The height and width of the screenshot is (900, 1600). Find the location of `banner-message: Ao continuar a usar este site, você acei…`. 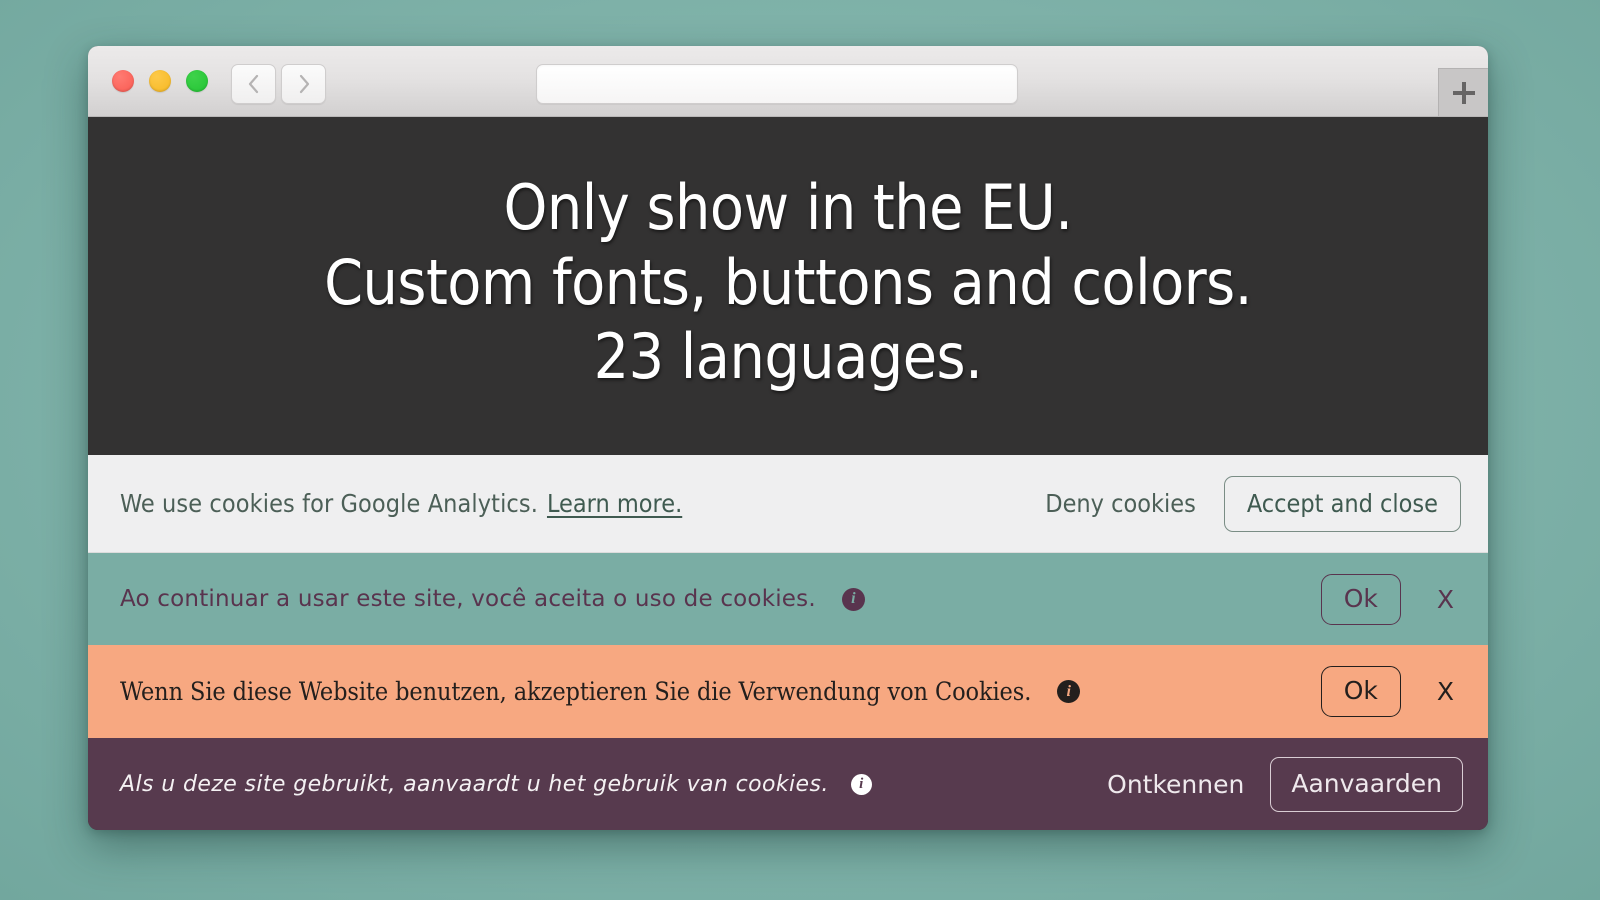

banner-message: Ao continuar a usar este site, você acei… is located at coordinates (468, 599).